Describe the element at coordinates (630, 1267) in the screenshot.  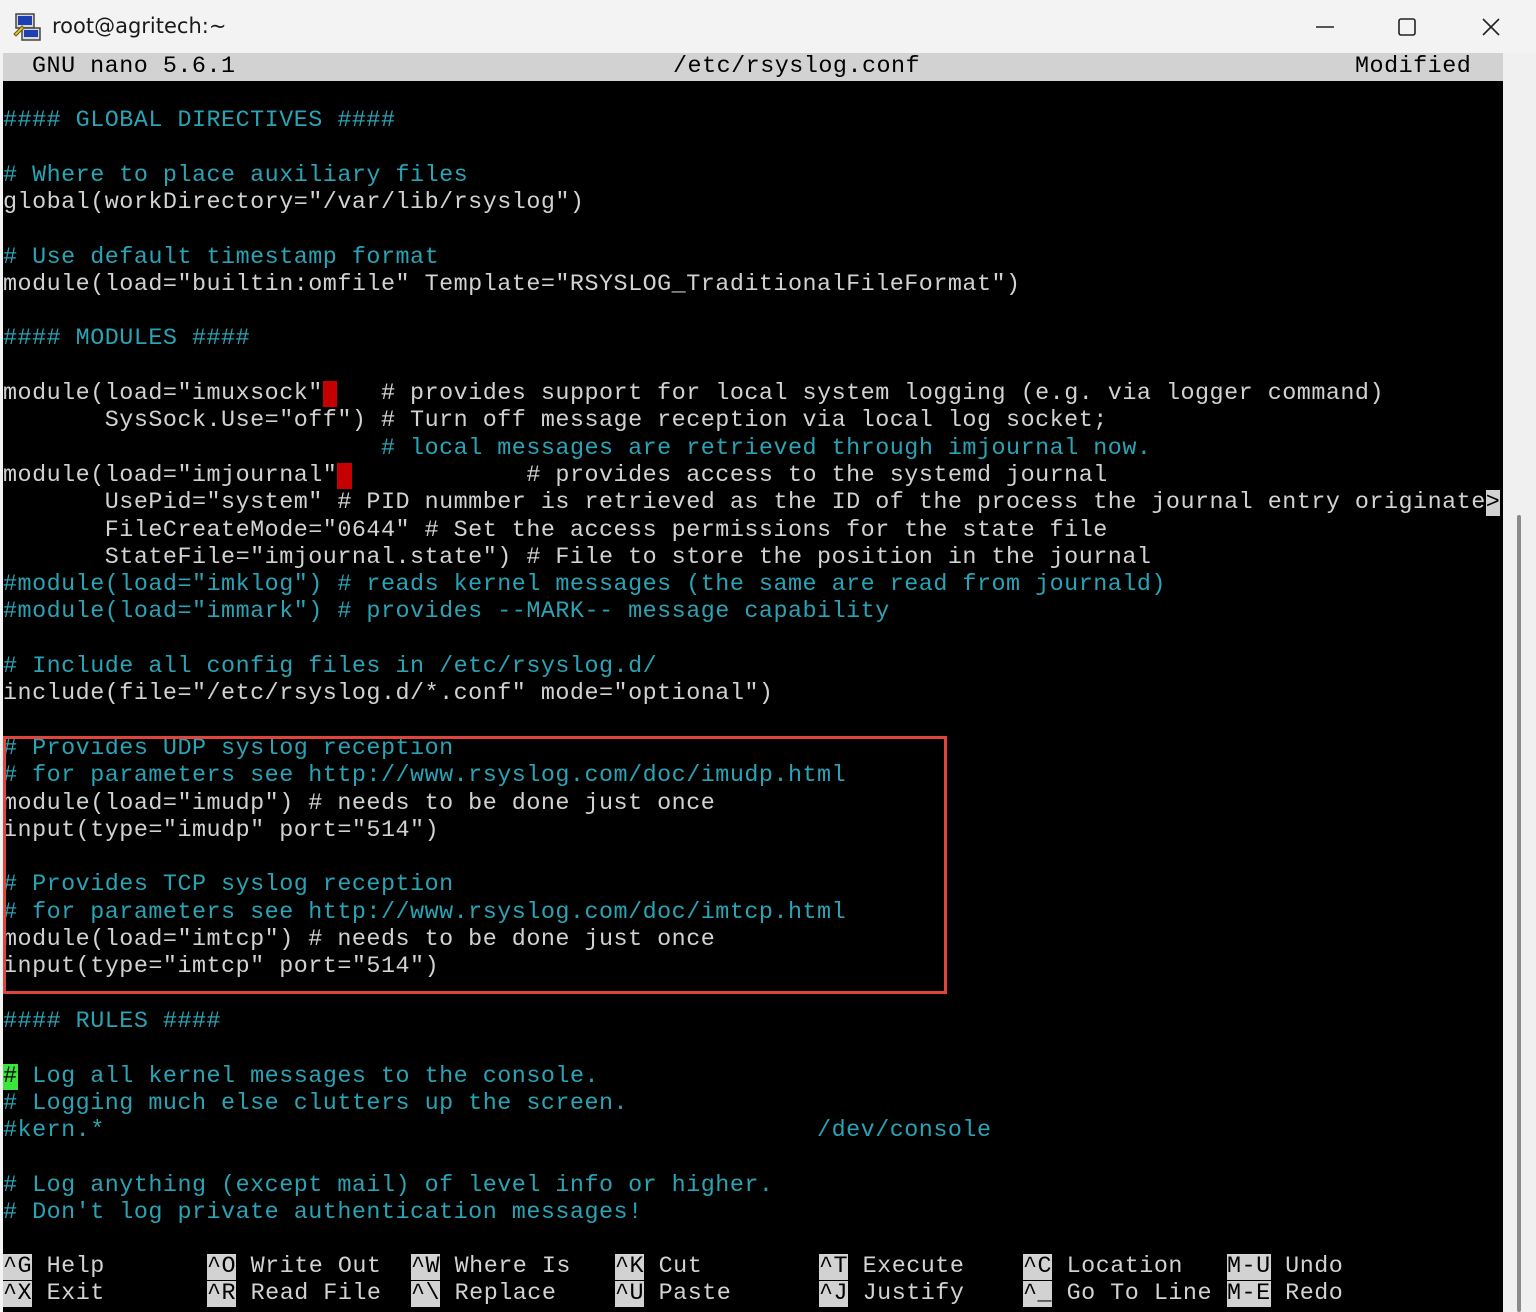
I see `shortcut-key: ^K` at that location.